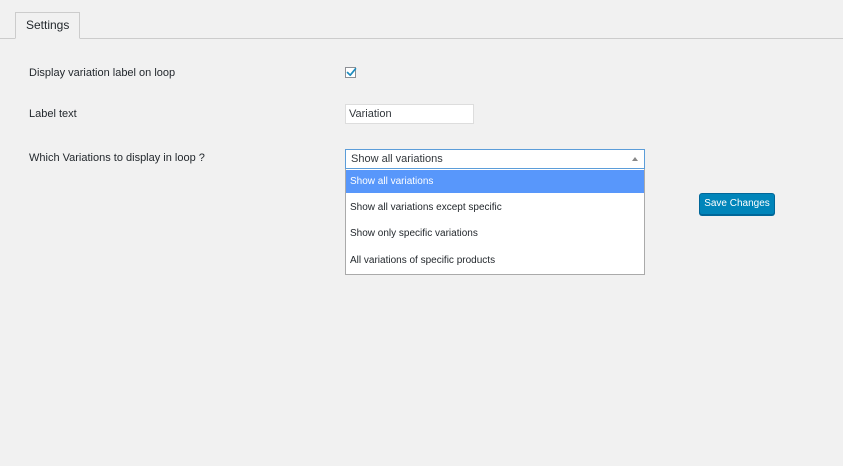  What do you see at coordinates (102, 73) in the screenshot?
I see `display-variation-label: Display variation label on loop` at bounding box center [102, 73].